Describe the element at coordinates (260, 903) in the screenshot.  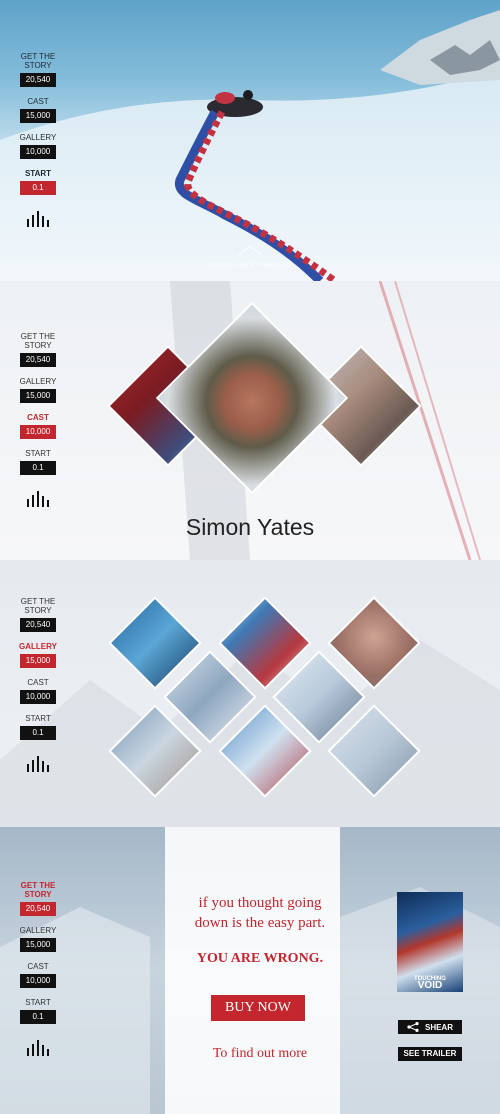
I see `promo-line-1: if you thought going` at that location.